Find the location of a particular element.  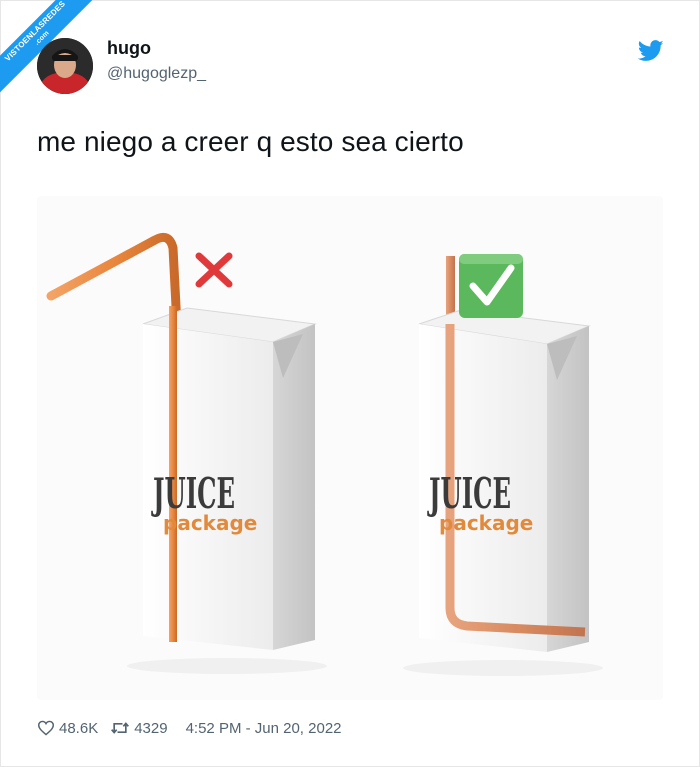

check-icon is located at coordinates (491, 286).